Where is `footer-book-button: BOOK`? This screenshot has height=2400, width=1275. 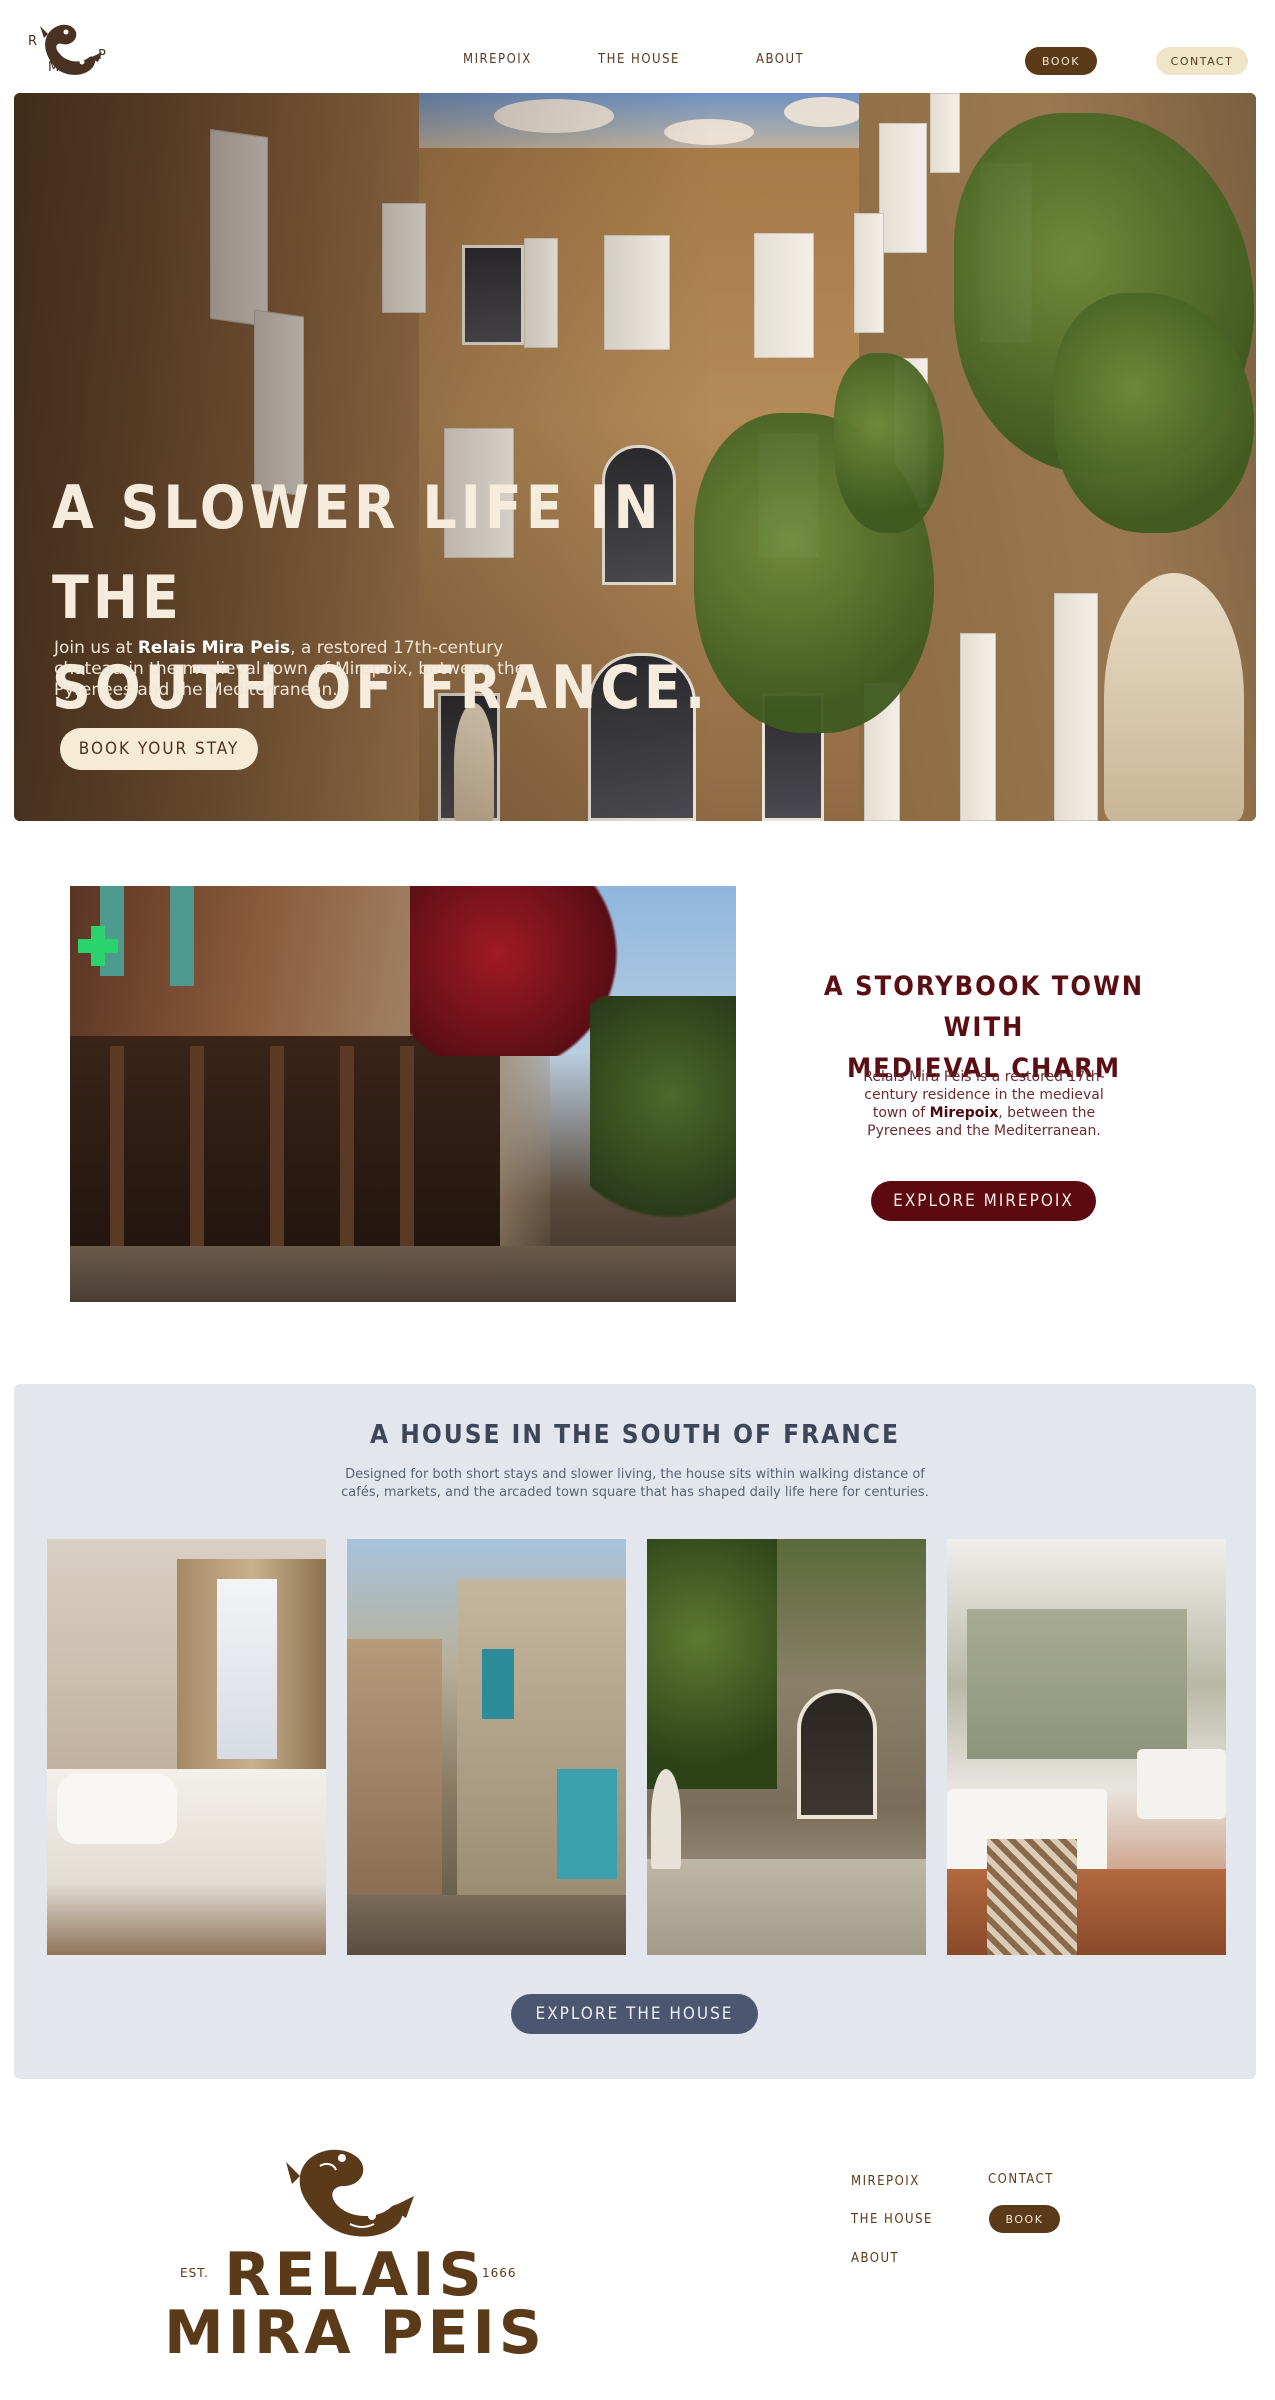 footer-book-button: BOOK is located at coordinates (1024, 2219).